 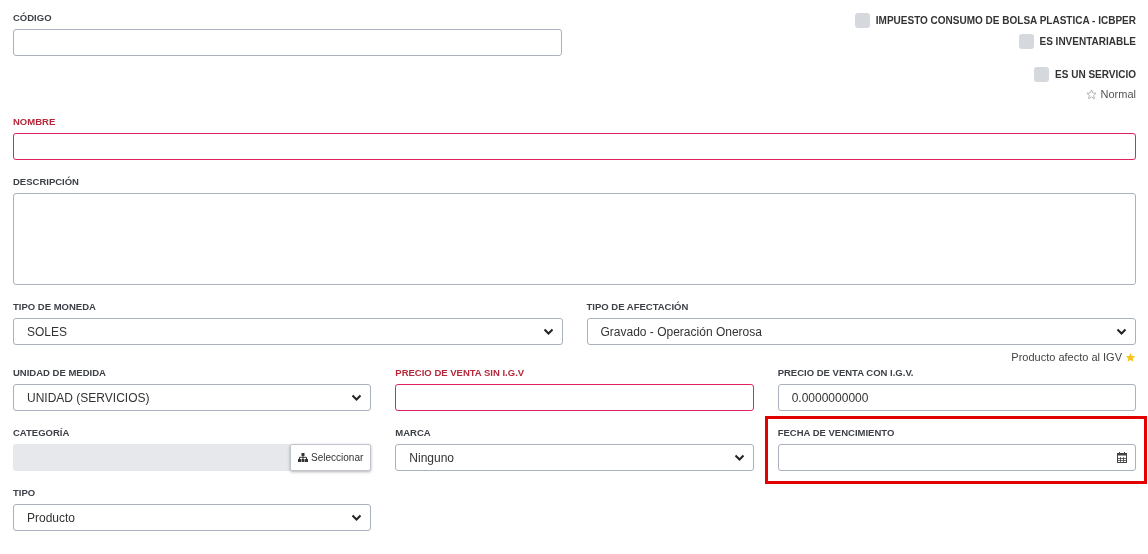 What do you see at coordinates (192, 397) in the screenshot?
I see `select-field: UNIDAD (SERVICIOS)` at bounding box center [192, 397].